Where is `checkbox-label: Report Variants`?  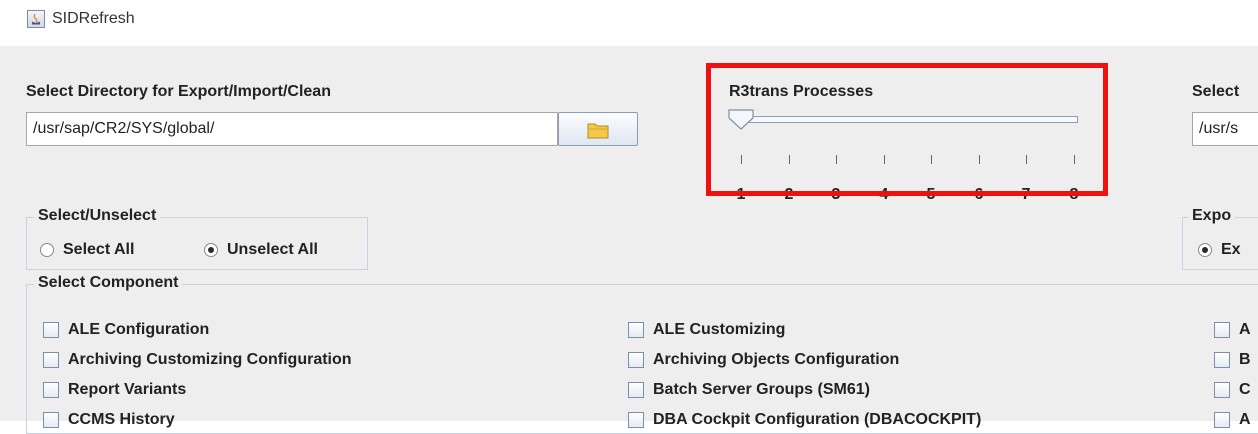
checkbox-label: Report Variants is located at coordinates (127, 389).